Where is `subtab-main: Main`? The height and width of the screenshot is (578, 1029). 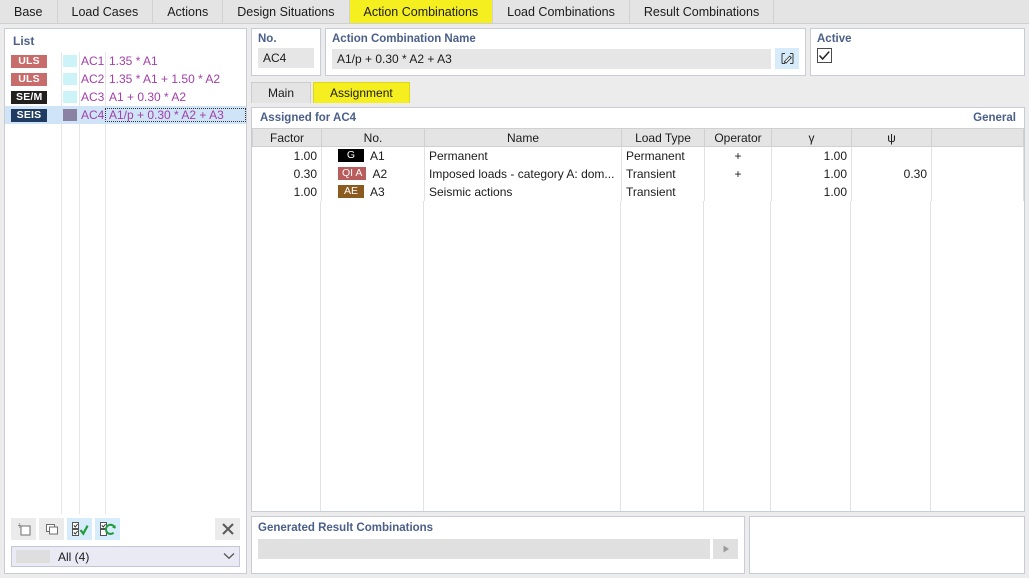
subtab-main: Main is located at coordinates (281, 92).